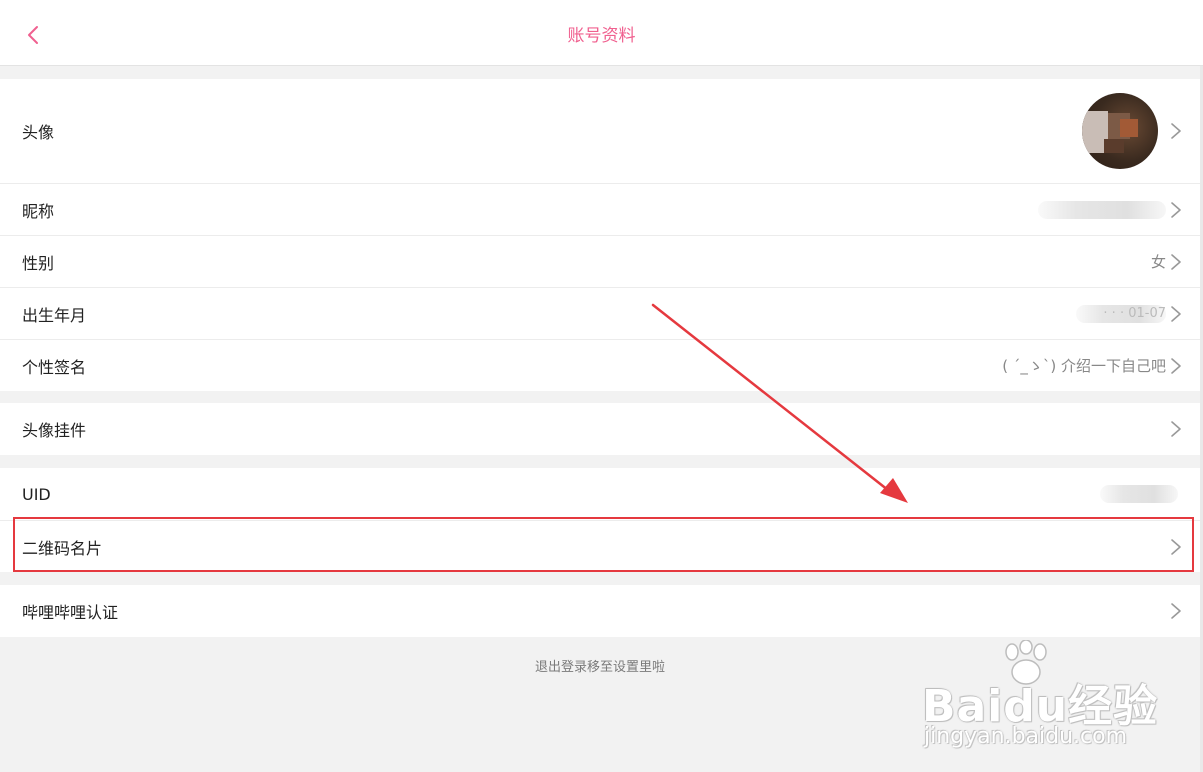  I want to click on gender-value: 女, so click(1158, 262).